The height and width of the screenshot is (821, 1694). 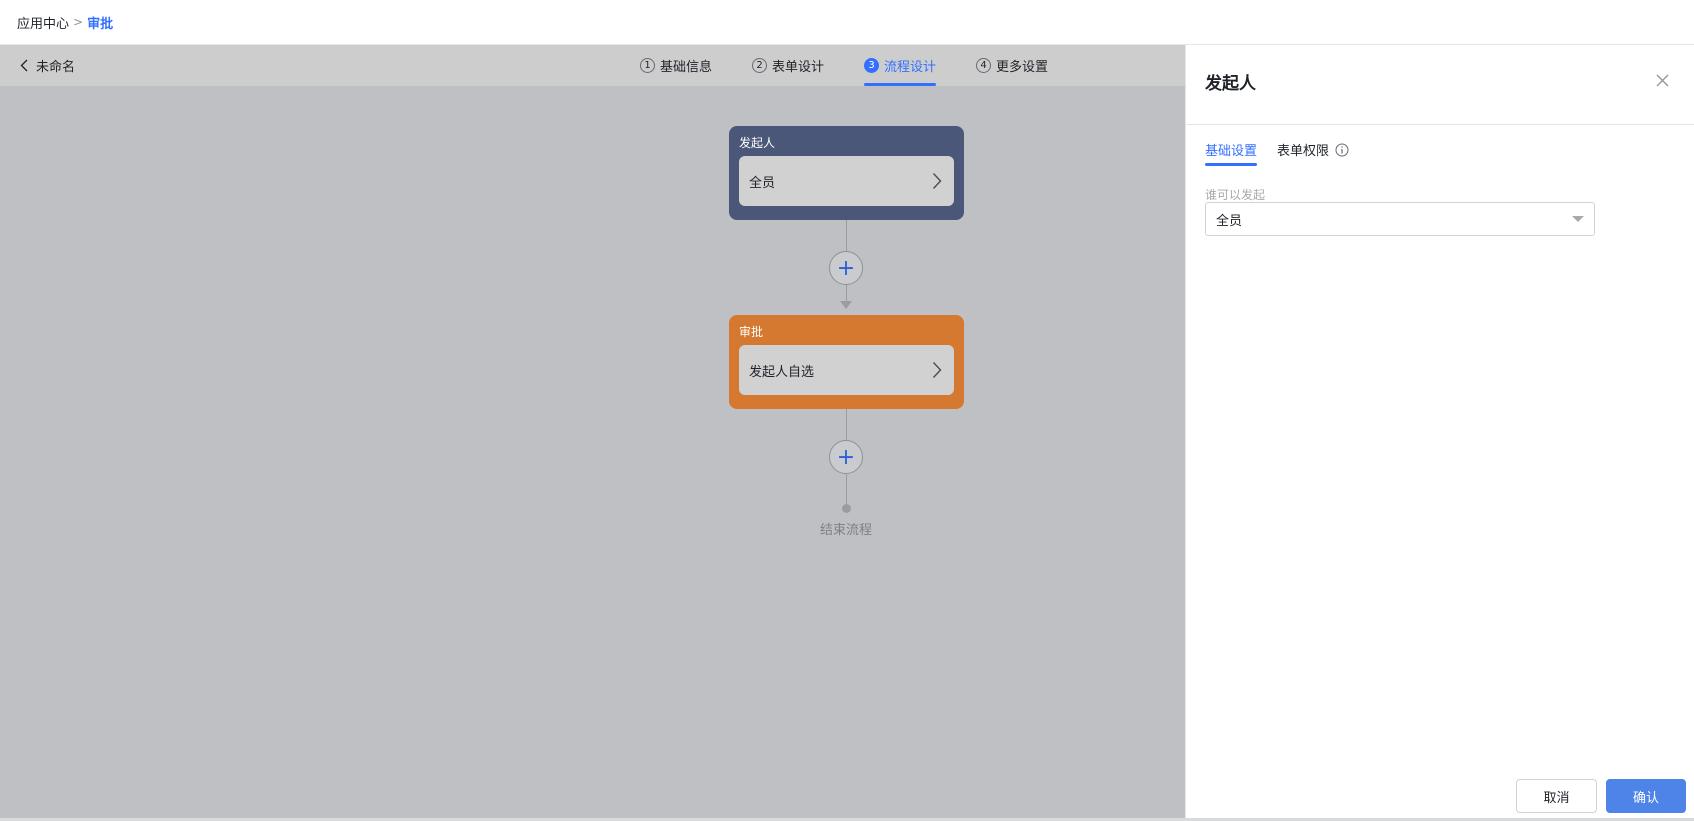 What do you see at coordinates (846, 181) in the screenshot?
I see `starter-node-card: 全员` at bounding box center [846, 181].